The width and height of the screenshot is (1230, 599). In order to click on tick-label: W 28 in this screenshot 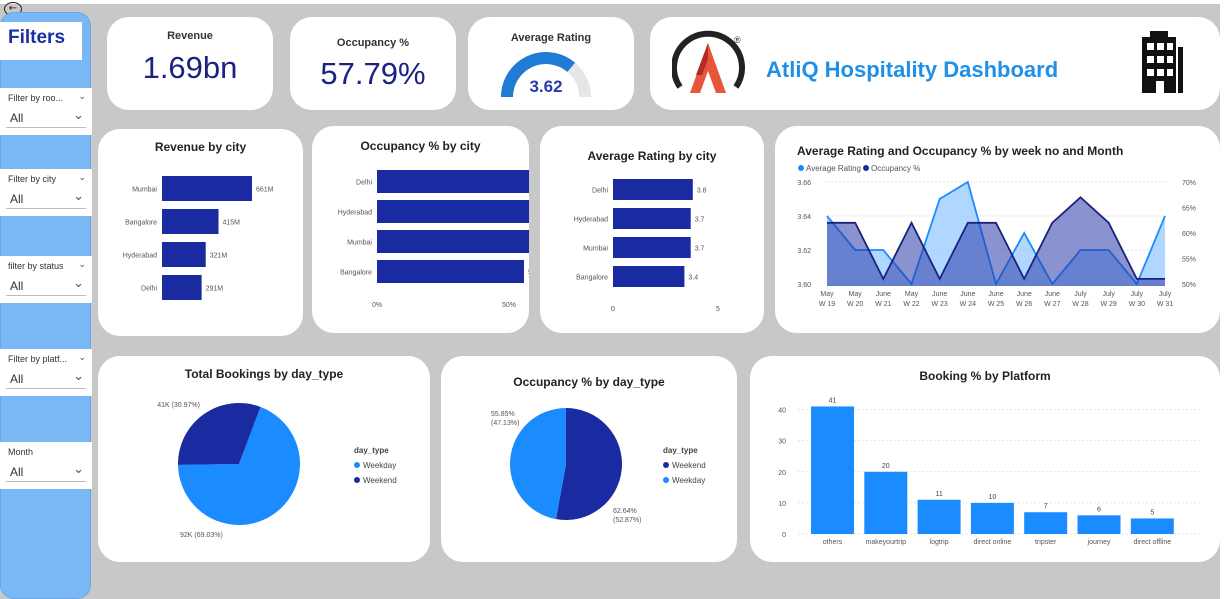, I will do `click(1080, 304)`.